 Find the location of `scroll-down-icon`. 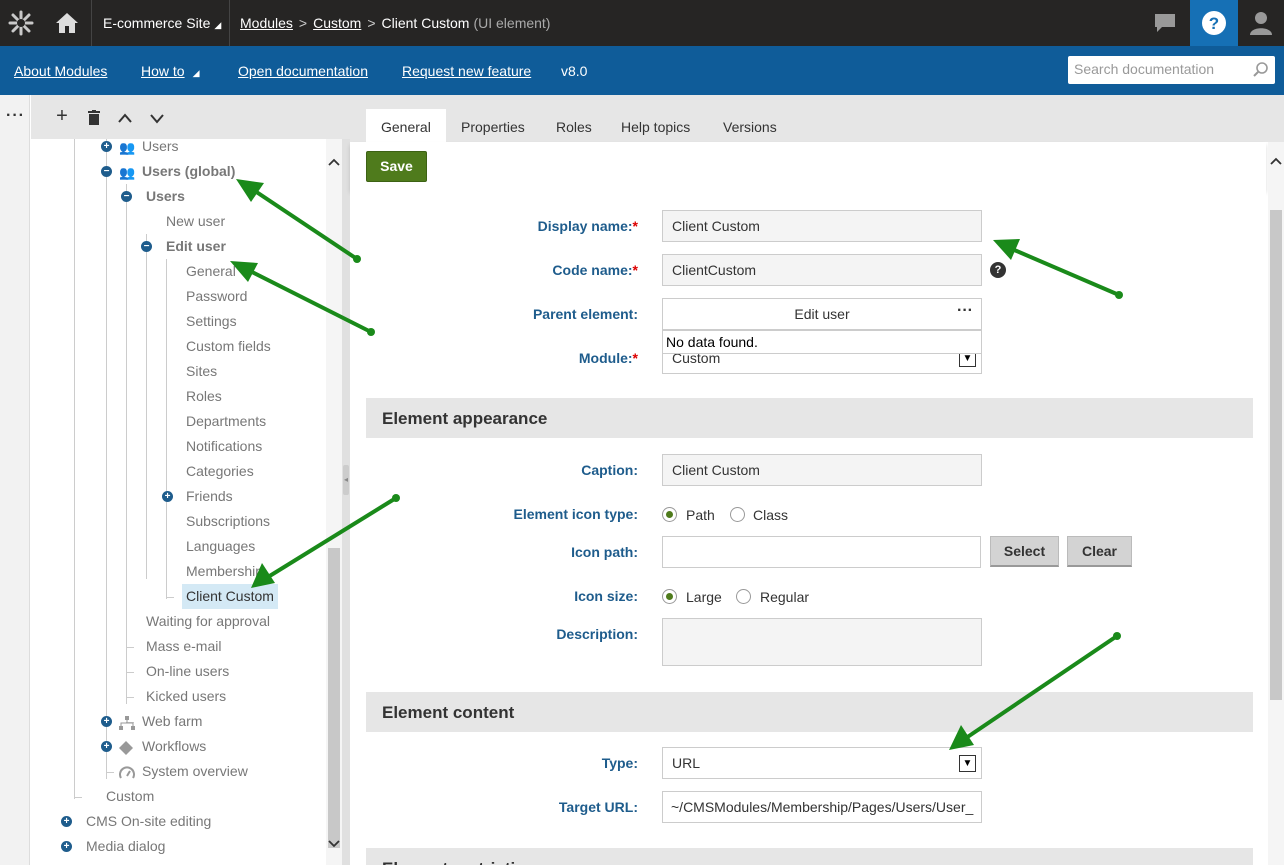

scroll-down-icon is located at coordinates (334, 844).